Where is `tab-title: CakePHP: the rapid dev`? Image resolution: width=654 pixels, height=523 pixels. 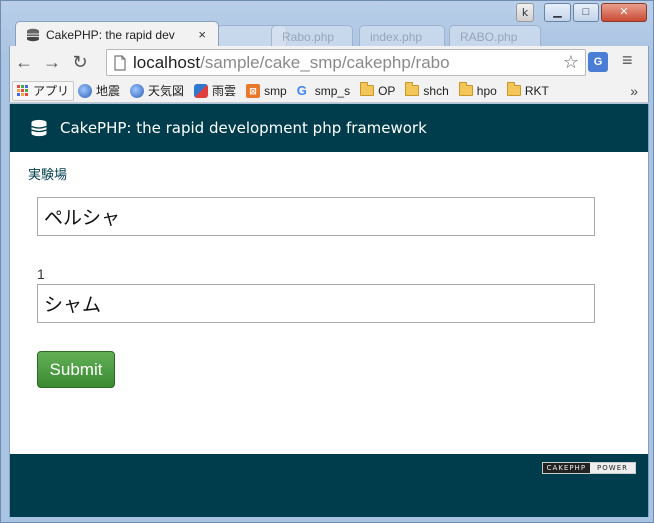
tab-title: CakePHP: the rapid dev is located at coordinates (110, 34).